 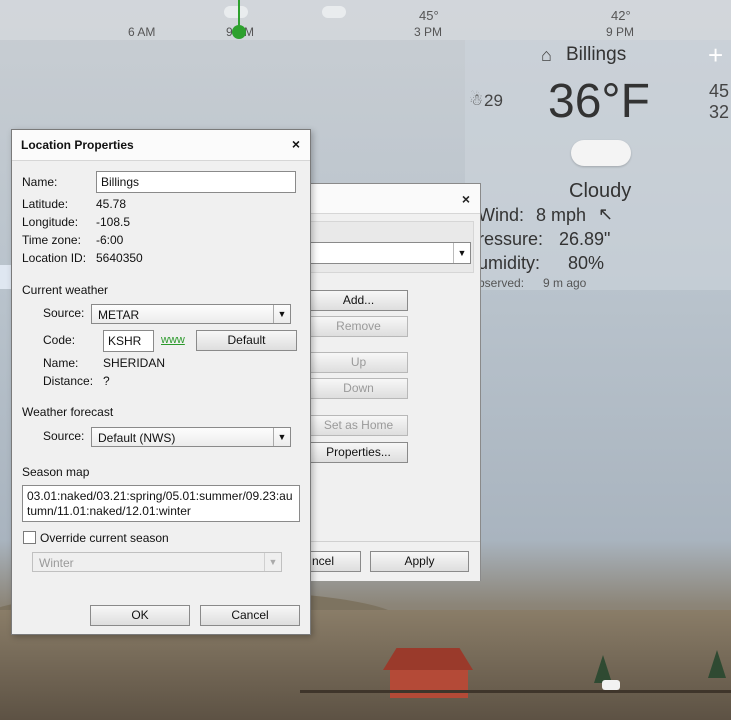 I want to click on longitude-value: -108.5, so click(x=113, y=222).